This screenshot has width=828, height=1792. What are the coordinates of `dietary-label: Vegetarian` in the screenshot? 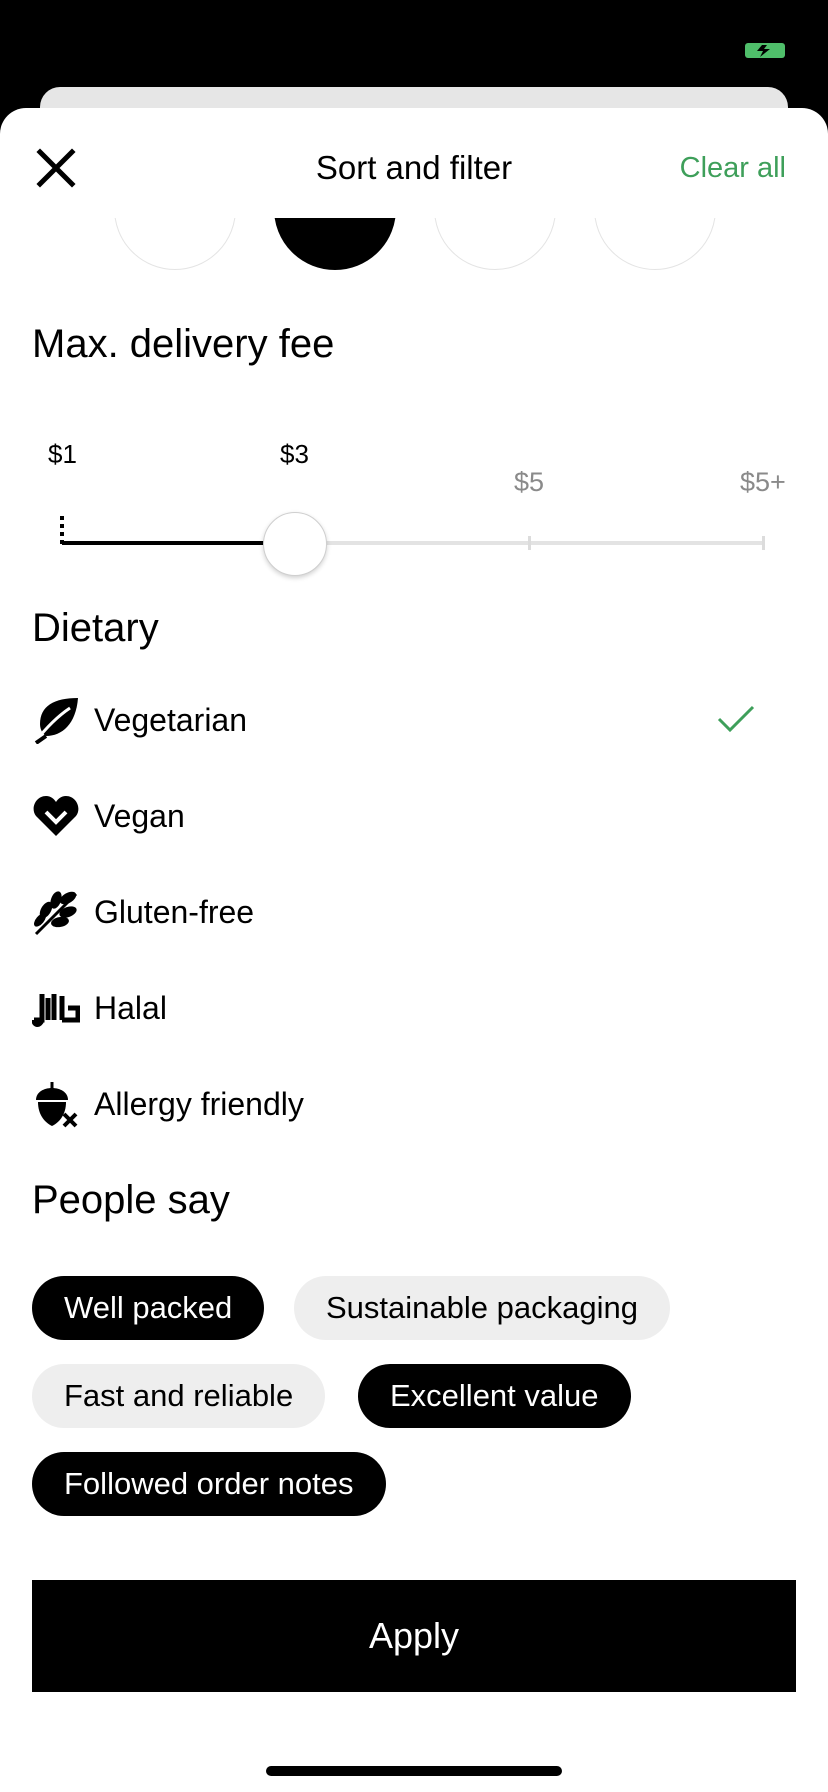 It's located at (171, 720).